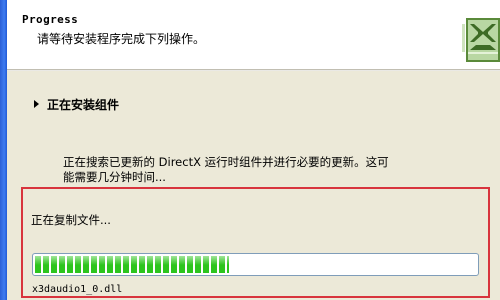 The image size is (500, 300). Describe the element at coordinates (478, 38) in the screenshot. I see `directx-logo-icon` at that location.